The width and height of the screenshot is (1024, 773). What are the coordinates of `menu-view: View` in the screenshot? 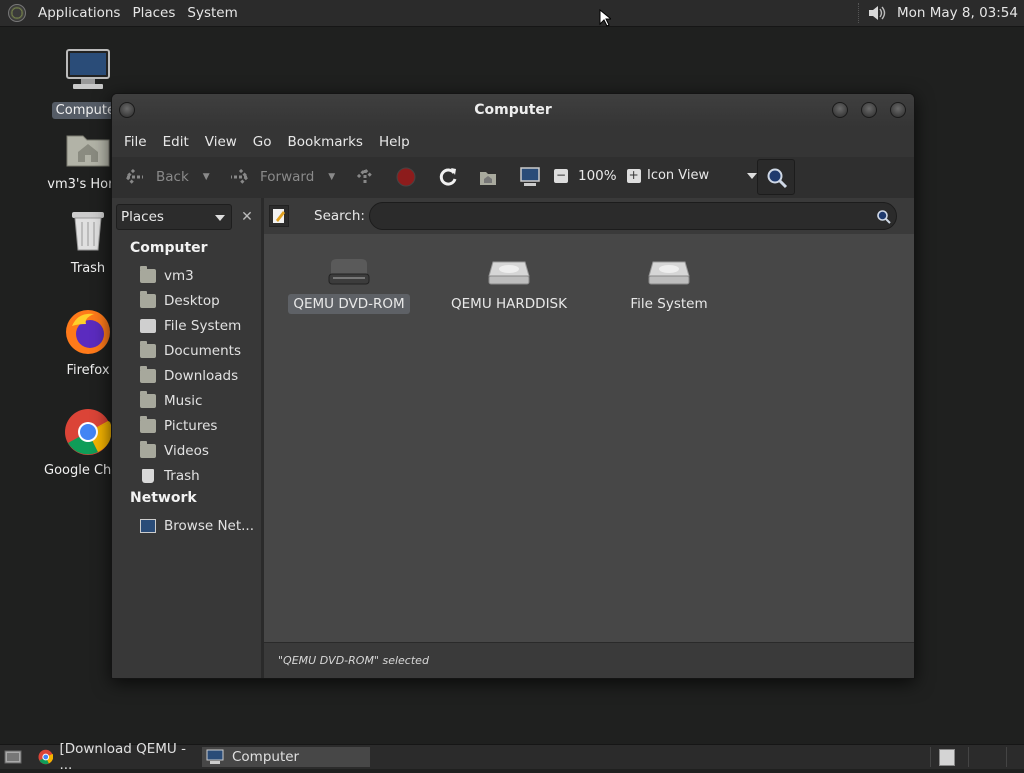 It's located at (221, 142).